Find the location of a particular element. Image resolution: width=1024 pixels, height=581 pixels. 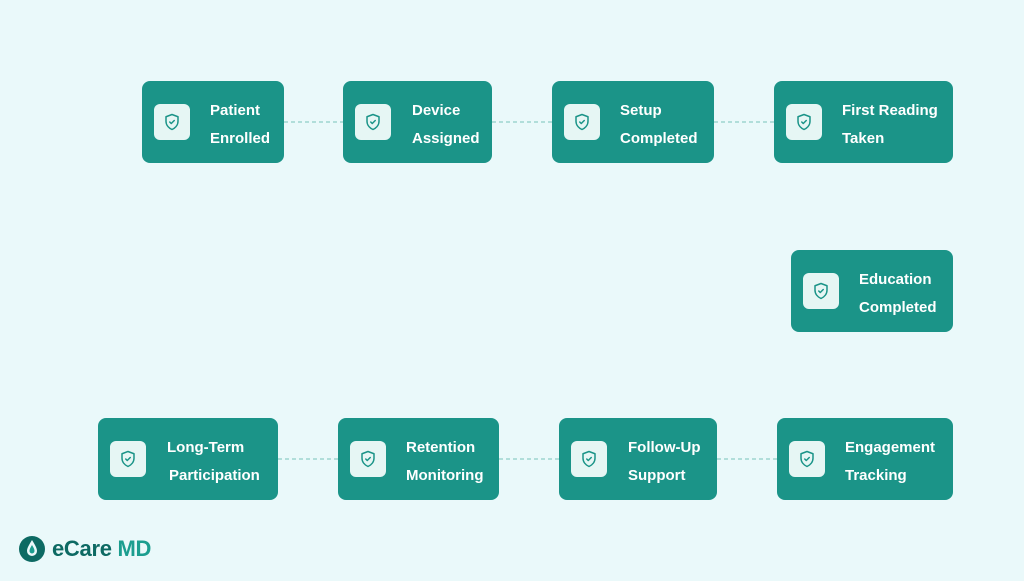

node-label-line1: Engagement is located at coordinates (890, 447).